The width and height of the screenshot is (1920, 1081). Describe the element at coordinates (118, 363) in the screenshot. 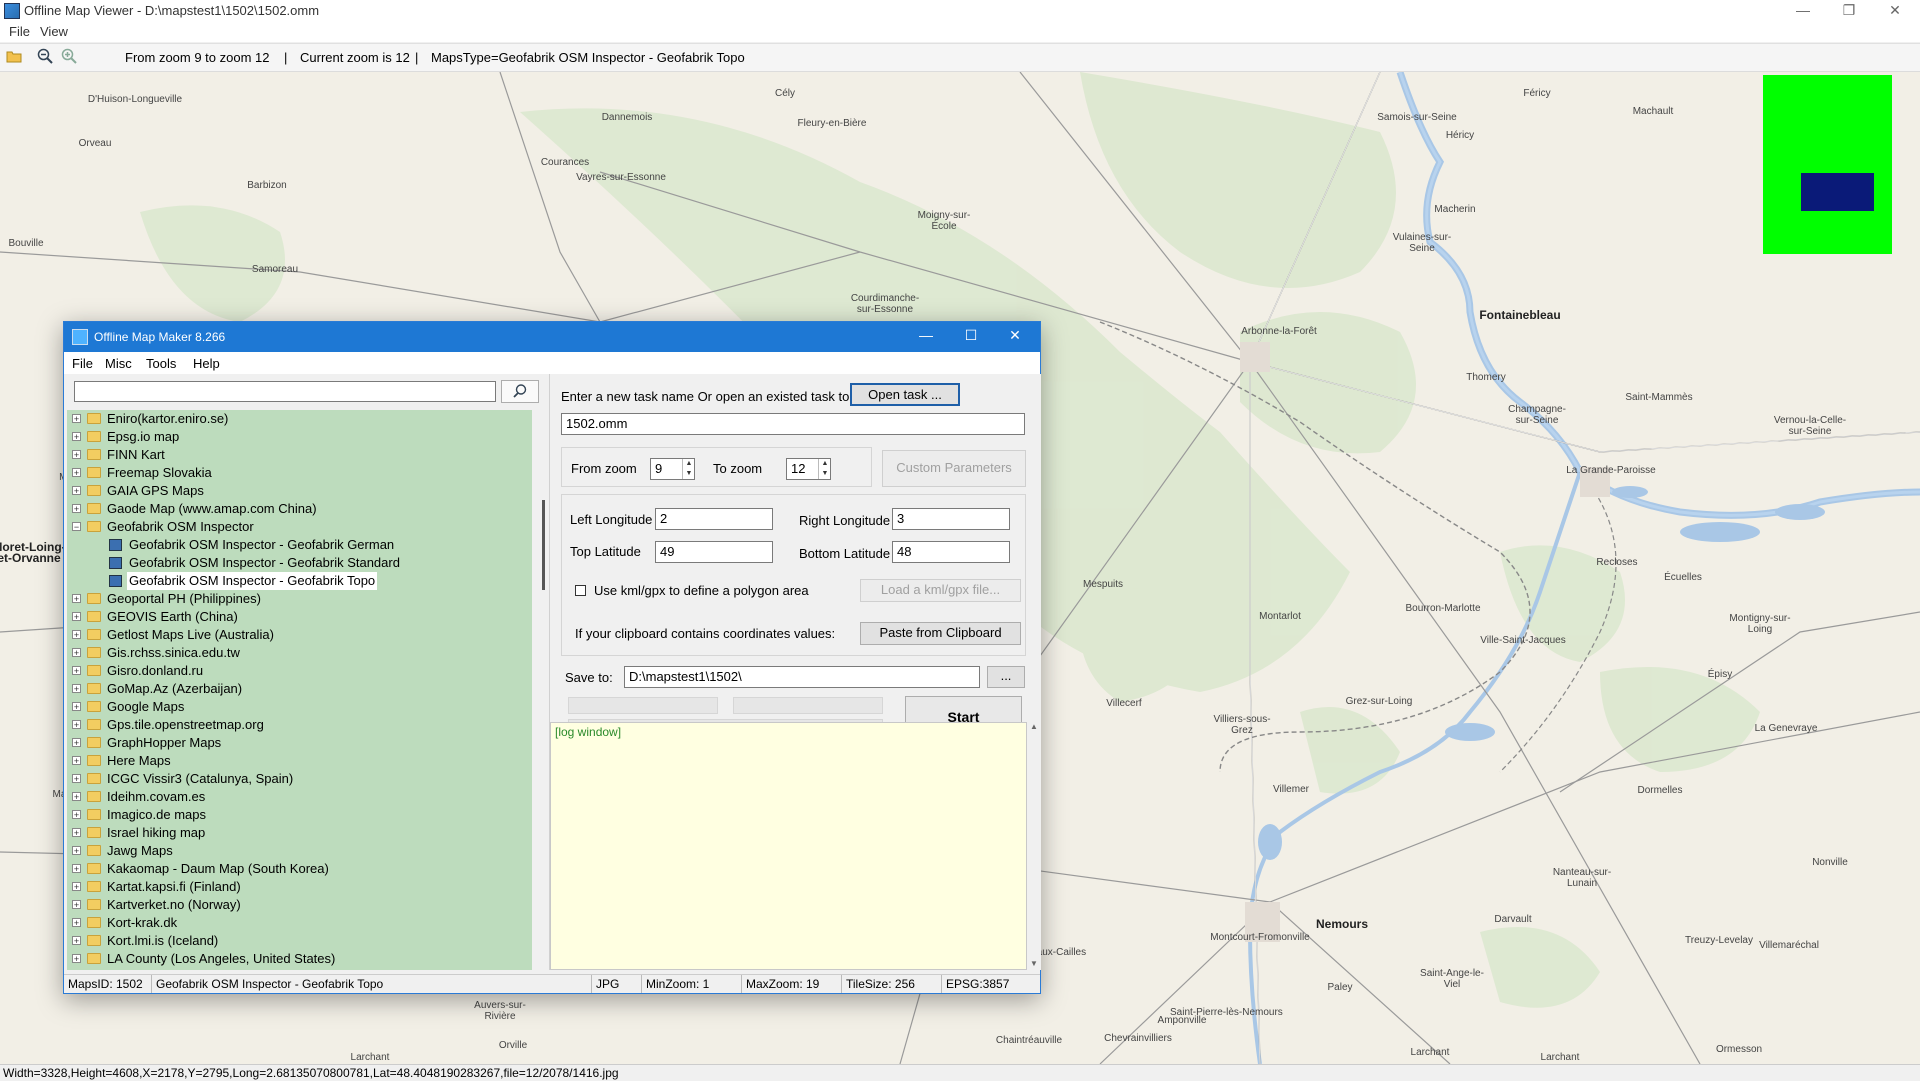

I see `dialog-menu-misc: Misc` at that location.